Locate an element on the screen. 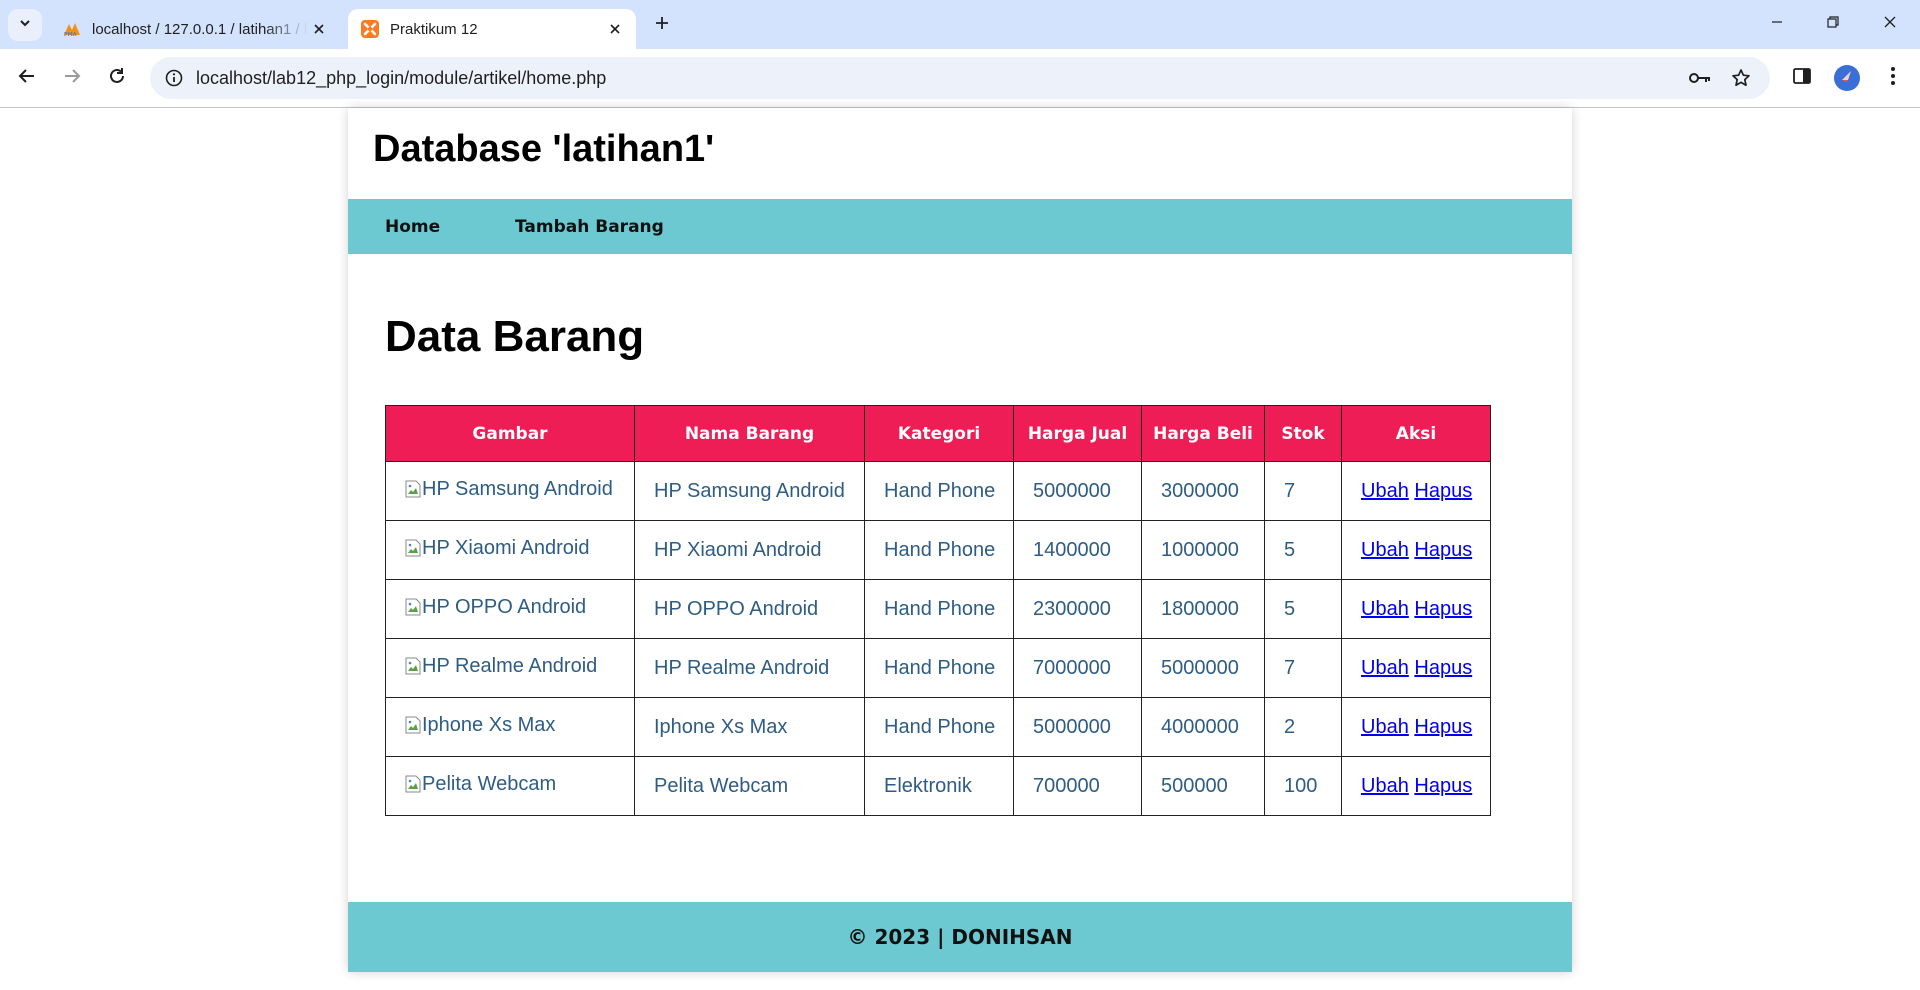 The width and height of the screenshot is (1920, 990). column-header-harga-jual: Harga Jual is located at coordinates (1077, 433).